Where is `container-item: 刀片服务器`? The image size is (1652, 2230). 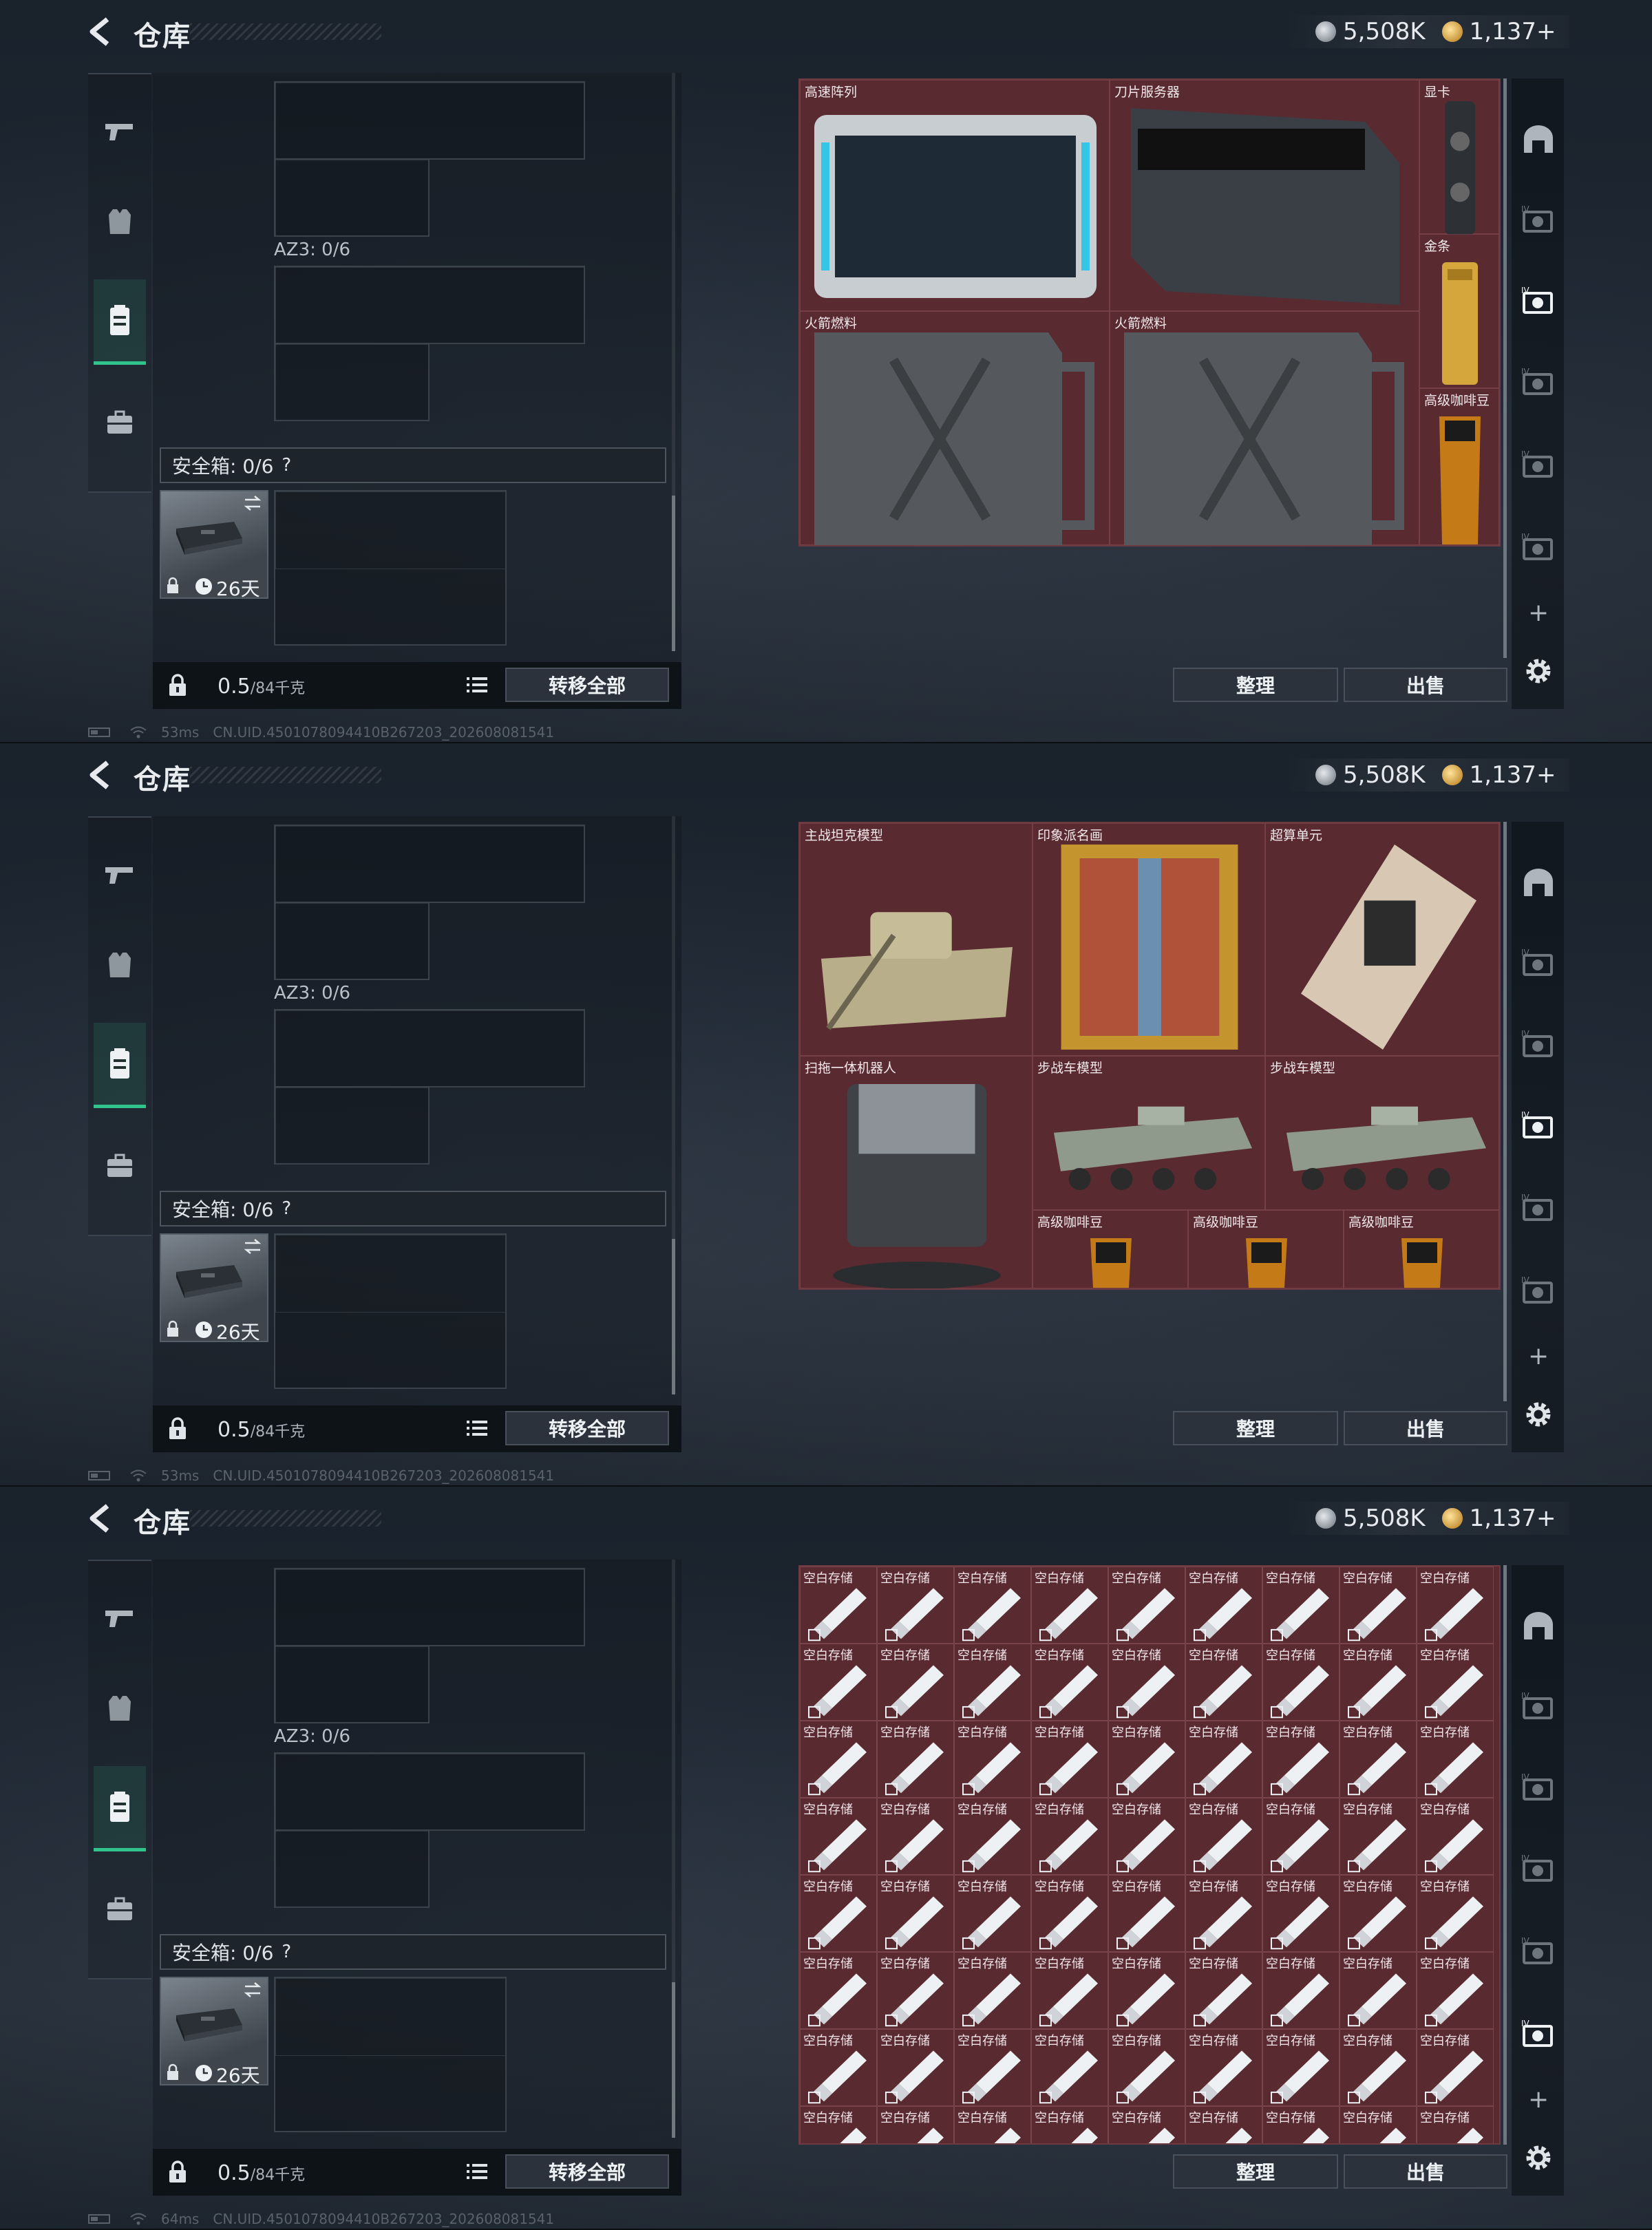
container-item: 刀片服务器 is located at coordinates (1264, 195).